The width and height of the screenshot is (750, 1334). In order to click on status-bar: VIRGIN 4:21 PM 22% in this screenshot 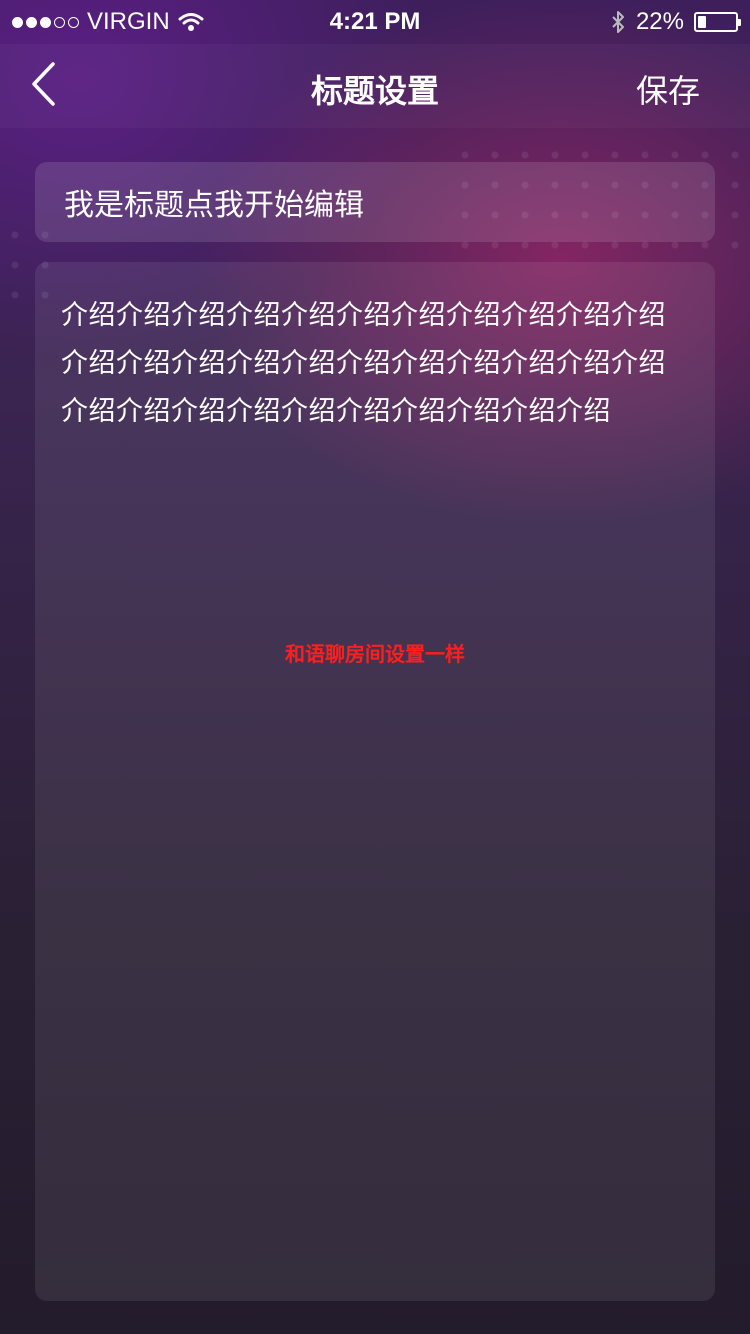, I will do `click(375, 22)`.